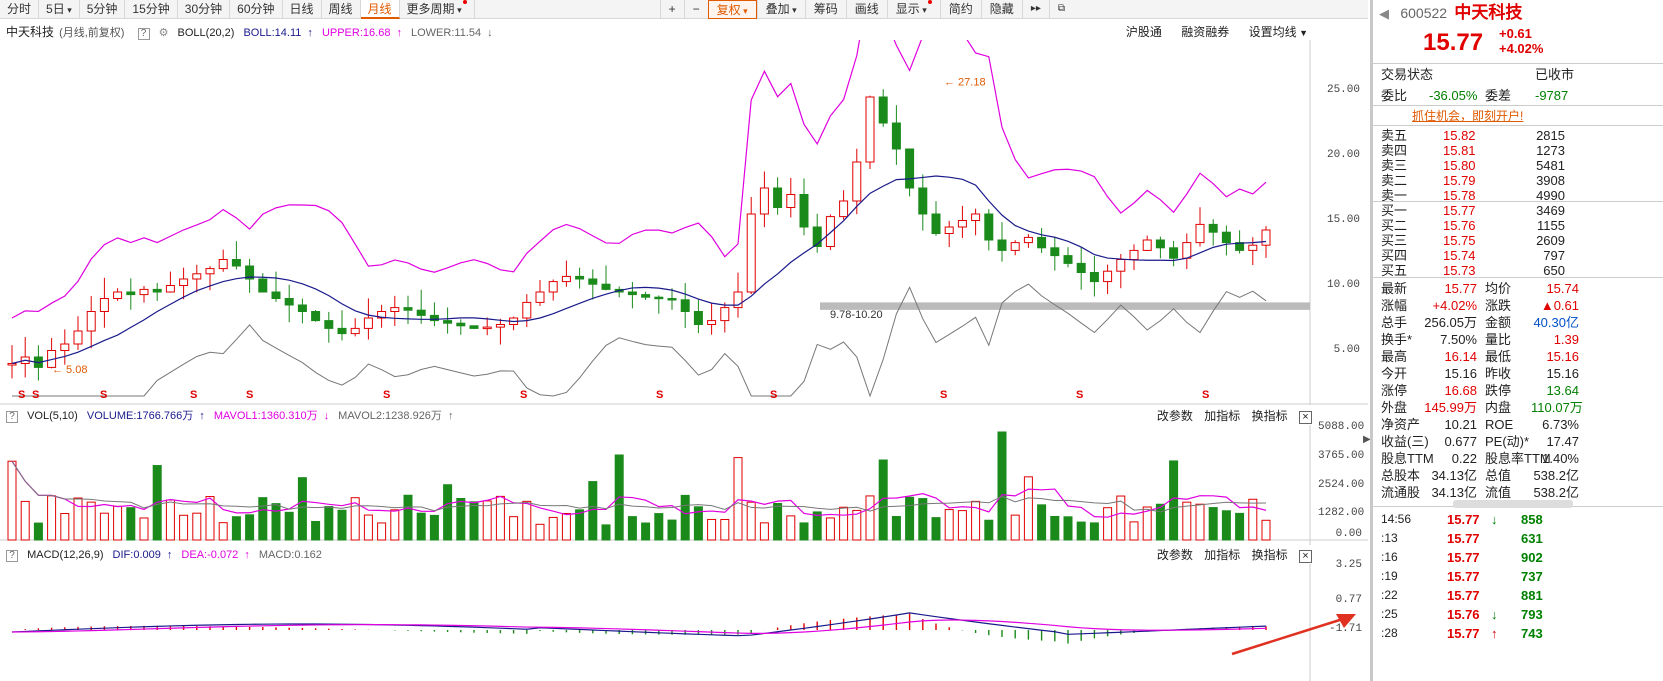 Image resolution: width=1663 pixels, height=681 pixels. What do you see at coordinates (1144, 32) in the screenshot?
I see `hk-connect-button: 沪股通` at bounding box center [1144, 32].